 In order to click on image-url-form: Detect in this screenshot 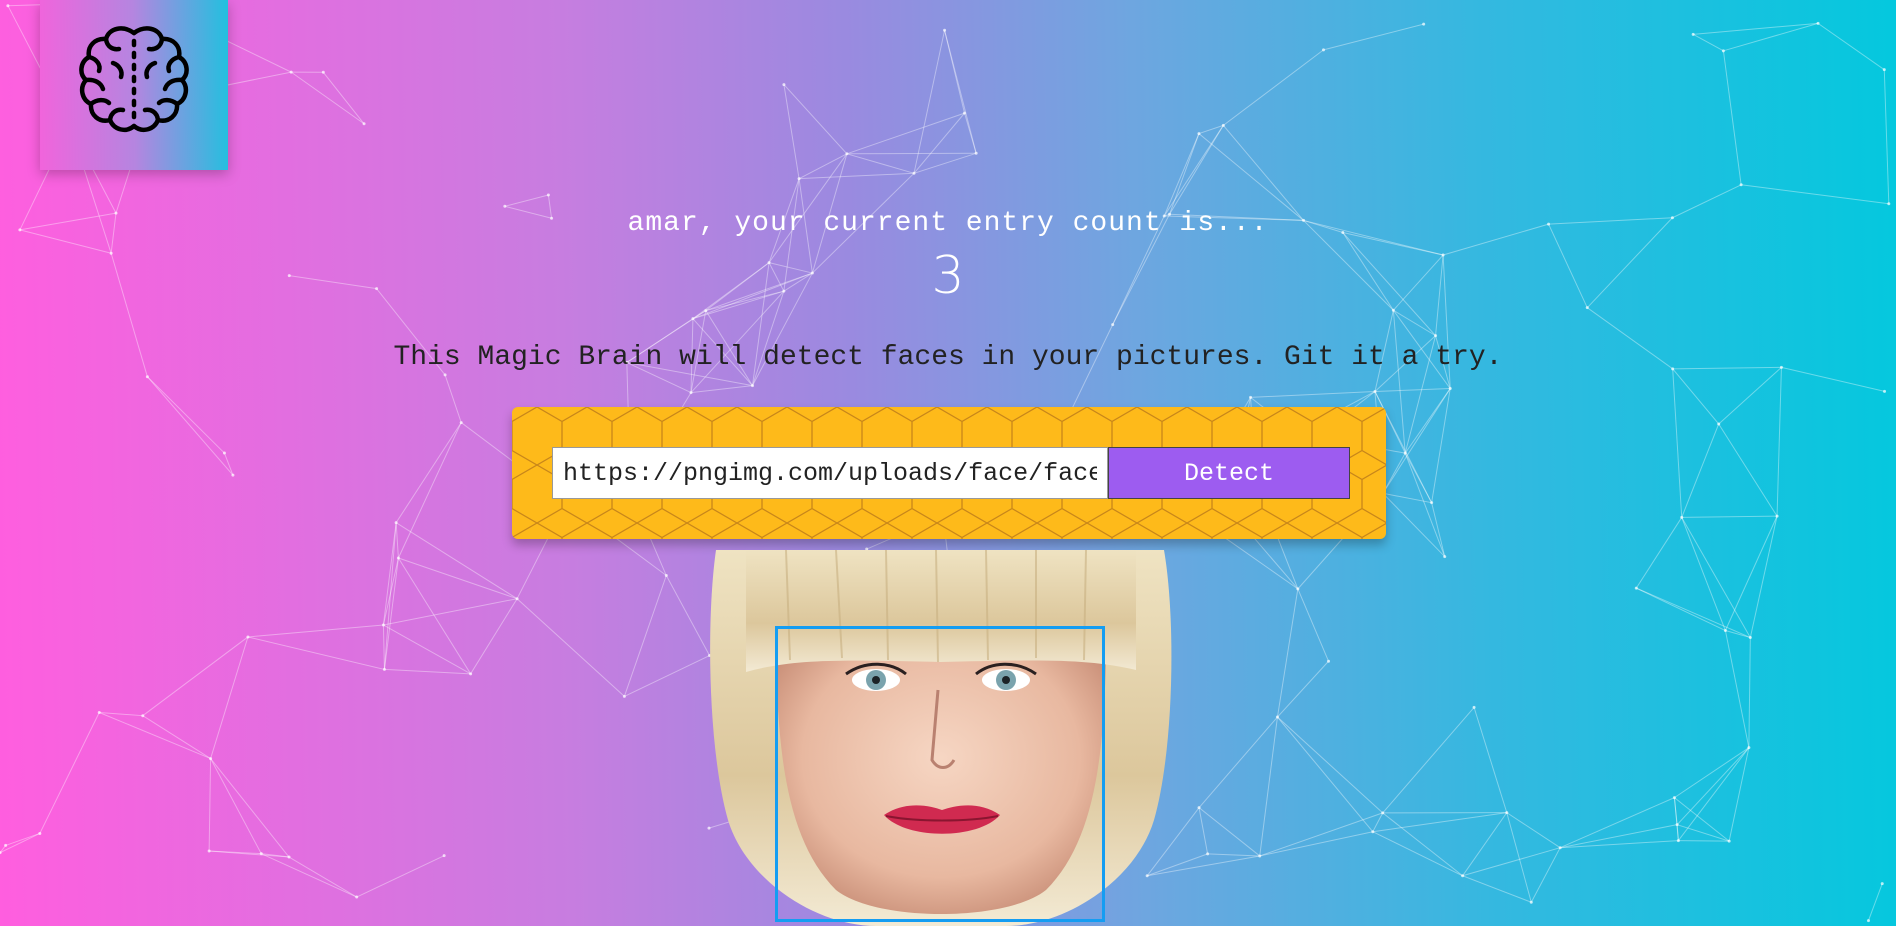, I will do `click(949, 473)`.